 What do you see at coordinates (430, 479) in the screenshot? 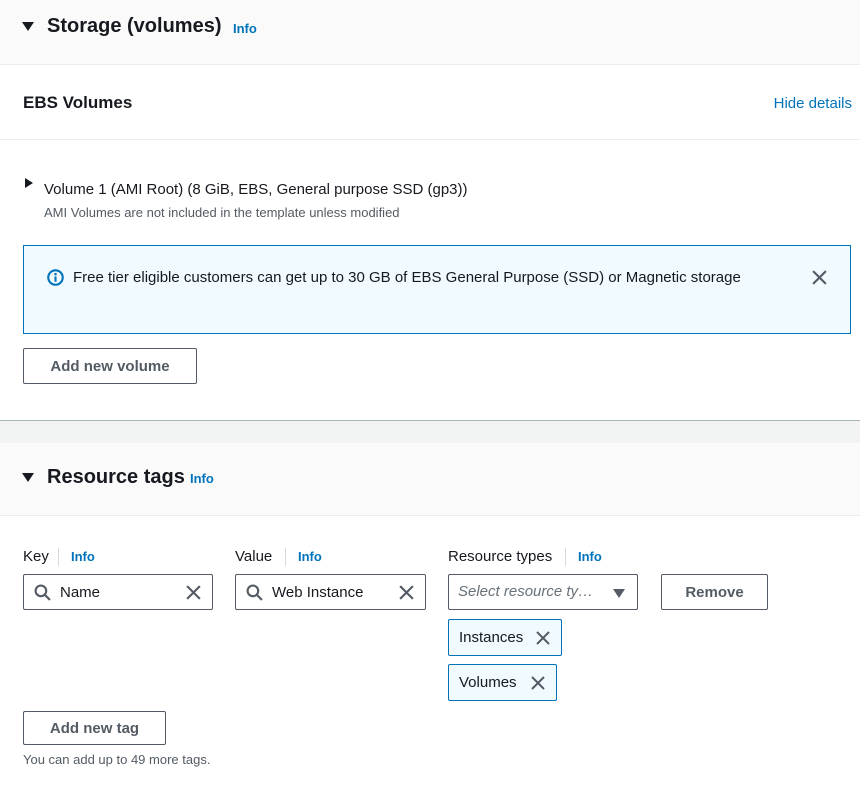
I see `resource-tags-section-header: Resource tags Info` at bounding box center [430, 479].